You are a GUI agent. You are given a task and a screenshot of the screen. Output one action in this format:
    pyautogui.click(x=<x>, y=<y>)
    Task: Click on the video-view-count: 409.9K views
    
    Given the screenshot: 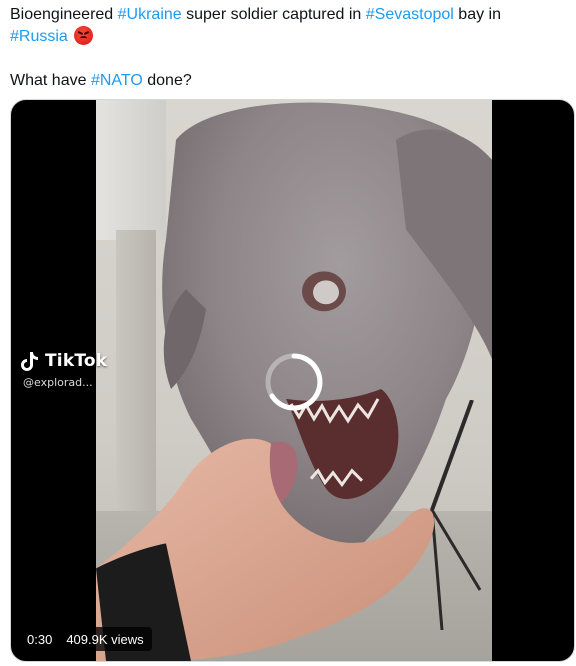 What is the action you would take?
    pyautogui.click(x=105, y=639)
    